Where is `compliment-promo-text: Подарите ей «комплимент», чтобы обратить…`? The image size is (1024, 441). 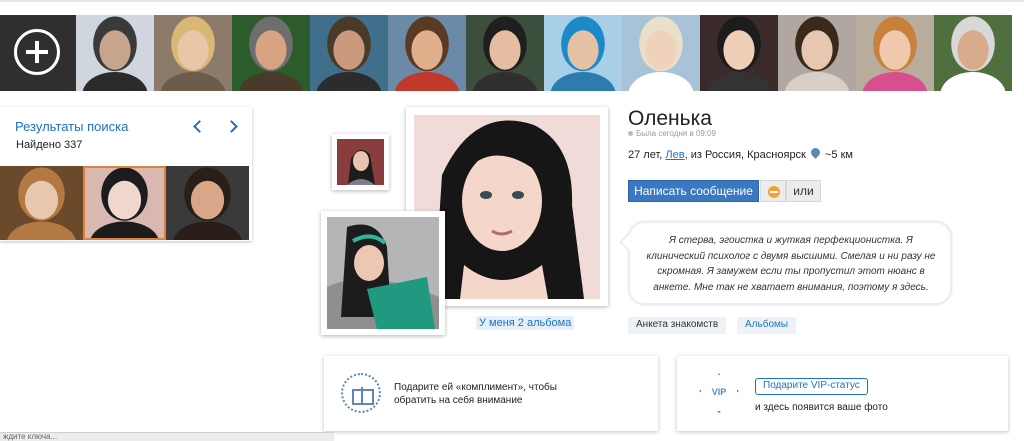
compliment-promo-text: Подарите ей «комплимент», чтобы обратить… is located at coordinates (475, 394).